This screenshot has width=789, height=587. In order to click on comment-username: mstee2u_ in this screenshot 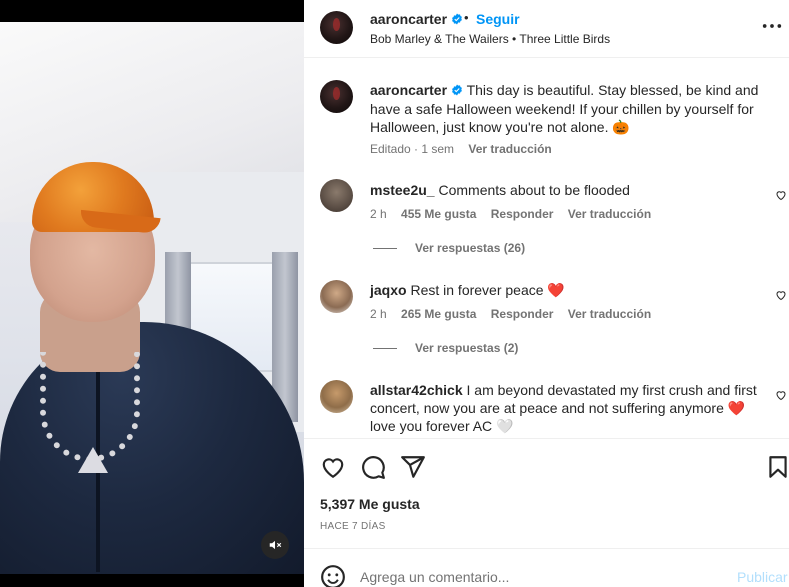, I will do `click(402, 190)`.